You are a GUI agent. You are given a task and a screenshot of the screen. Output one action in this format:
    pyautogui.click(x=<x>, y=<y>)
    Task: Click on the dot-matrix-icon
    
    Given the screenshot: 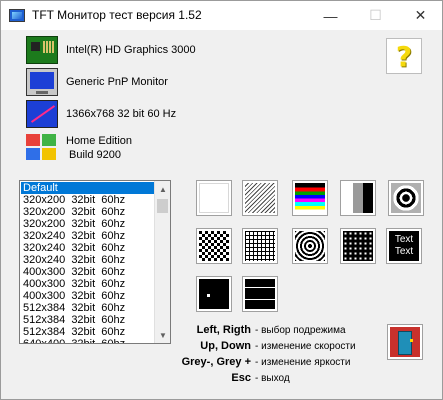 What is the action you would take?
    pyautogui.click(x=358, y=246)
    